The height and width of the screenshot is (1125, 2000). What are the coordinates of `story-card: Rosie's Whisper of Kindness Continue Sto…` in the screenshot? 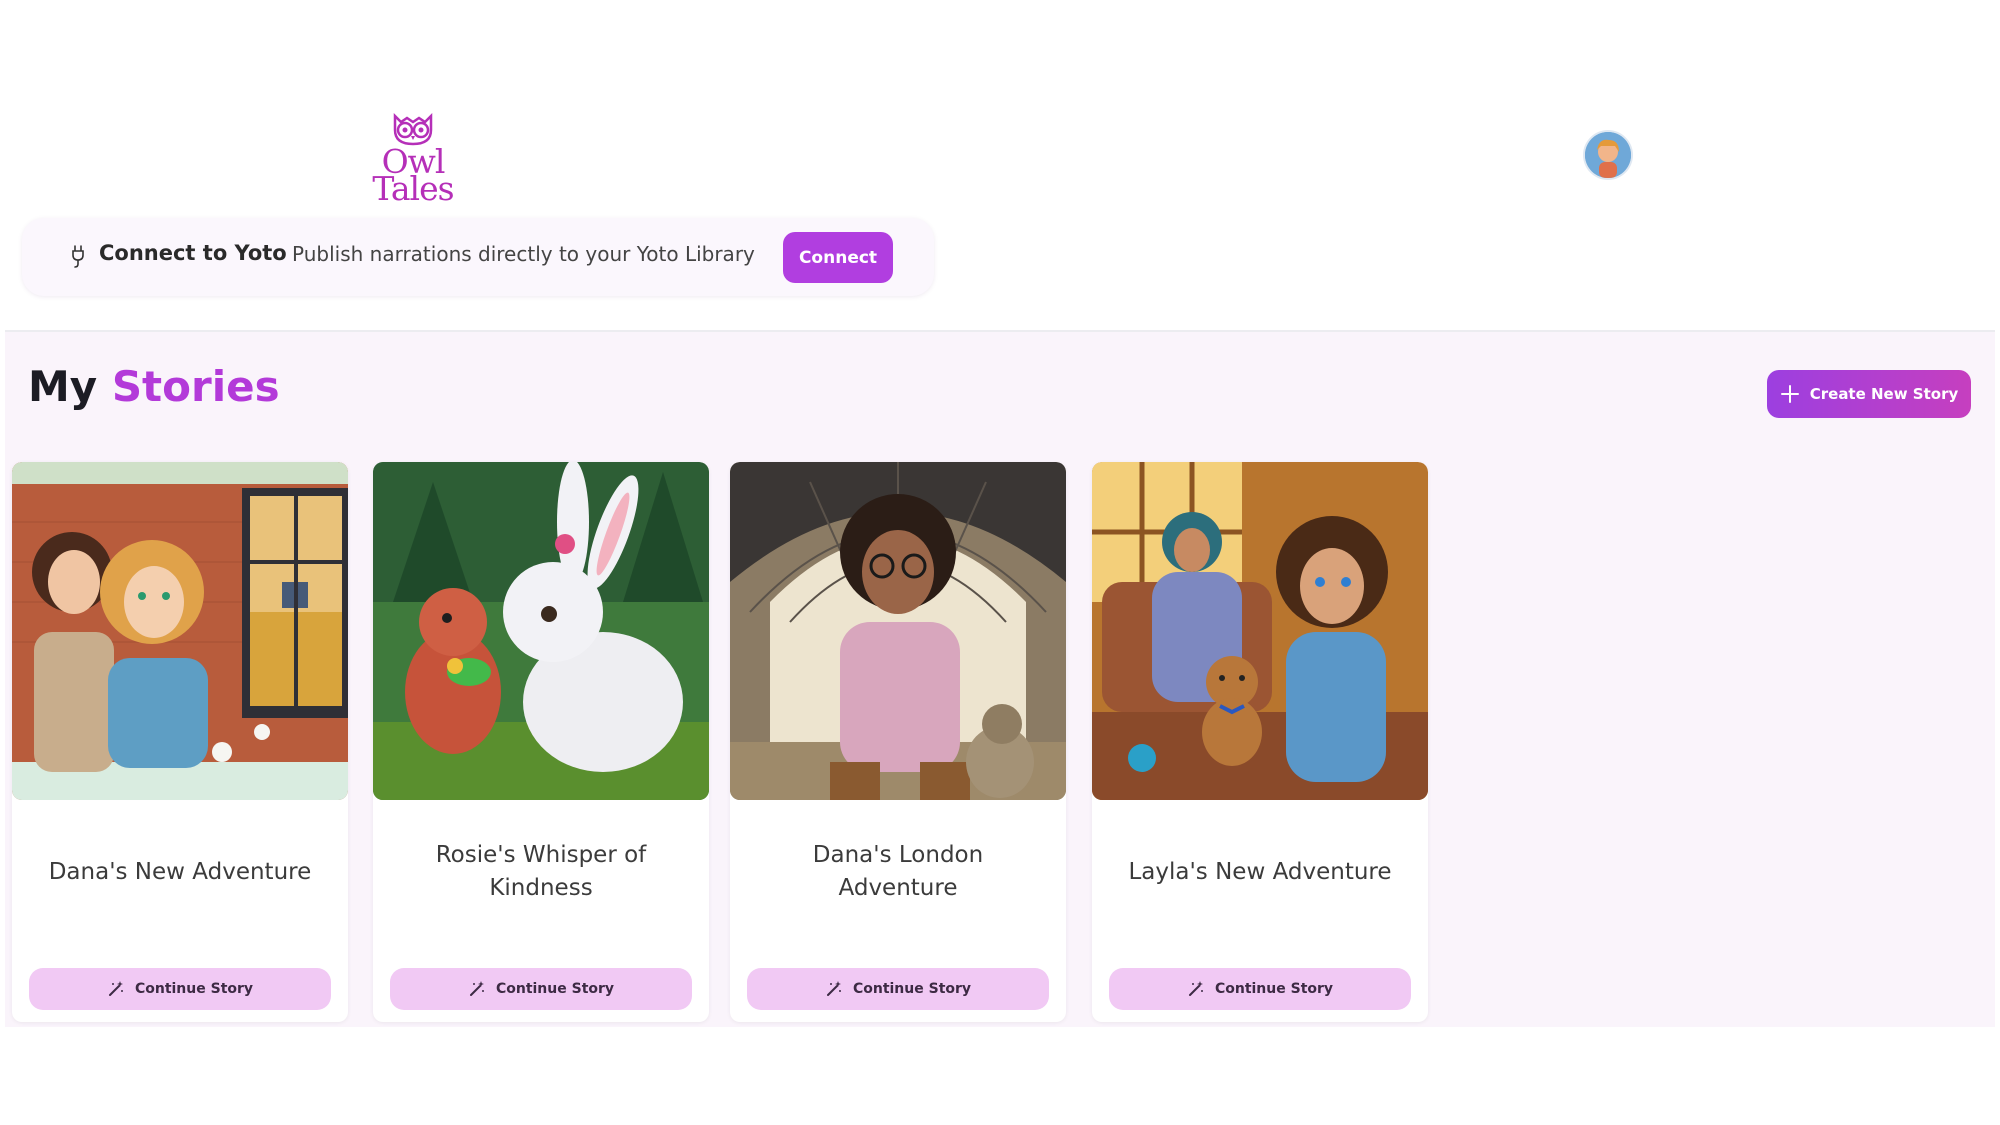 It's located at (541, 742).